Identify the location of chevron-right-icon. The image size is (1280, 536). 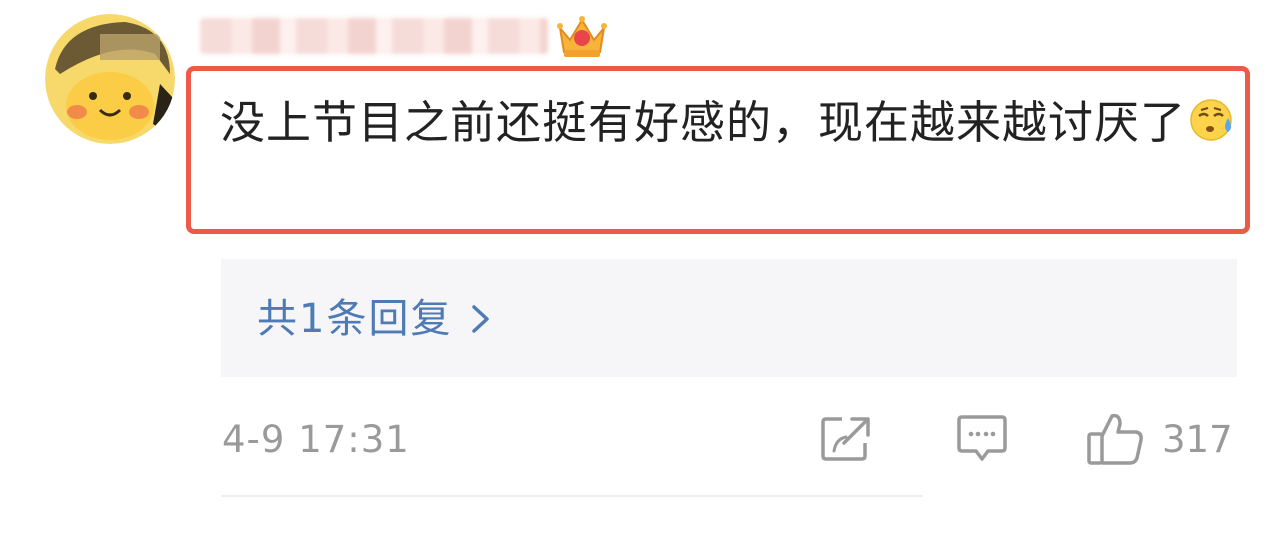
(481, 315).